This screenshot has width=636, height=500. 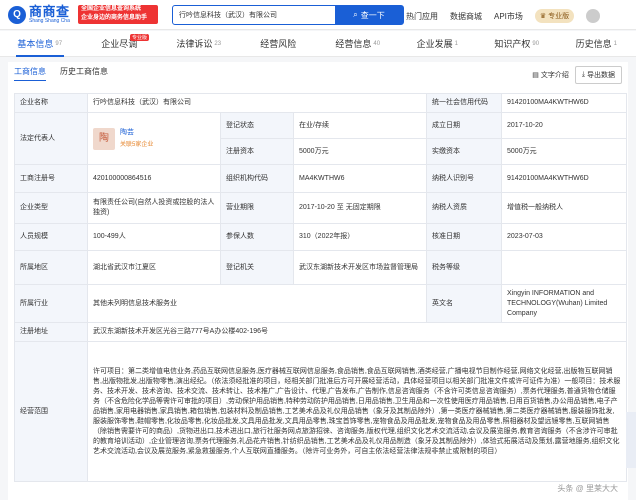 I want to click on top-nav: 热门应用 数据商城 API市场 ♛ 专业版, so click(x=503, y=16).